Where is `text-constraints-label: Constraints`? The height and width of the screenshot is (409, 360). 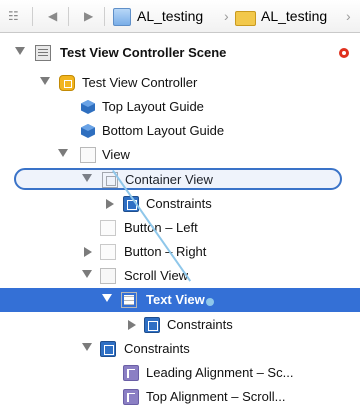 text-constraints-label: Constraints is located at coordinates (200, 324).